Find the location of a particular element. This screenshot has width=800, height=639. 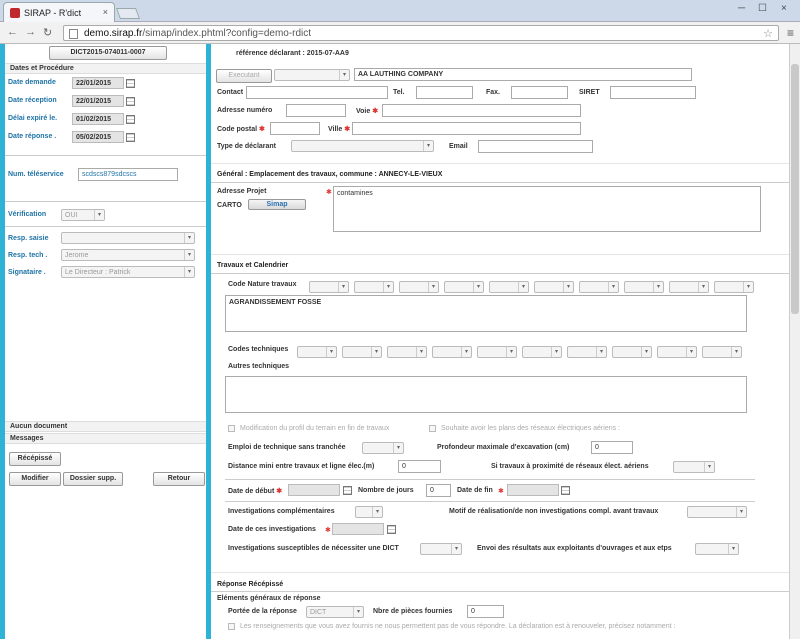

company-input: AA LAUTHING COMPANY is located at coordinates (523, 74).